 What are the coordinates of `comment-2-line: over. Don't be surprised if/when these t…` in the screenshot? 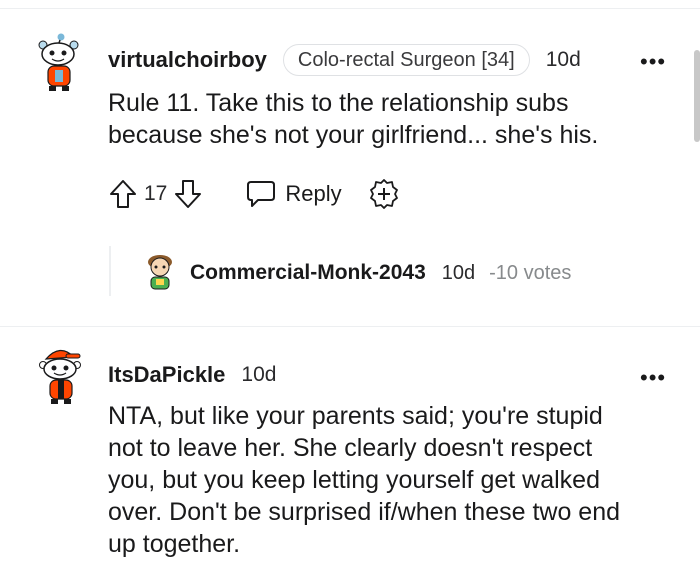 It's located at (364, 512).